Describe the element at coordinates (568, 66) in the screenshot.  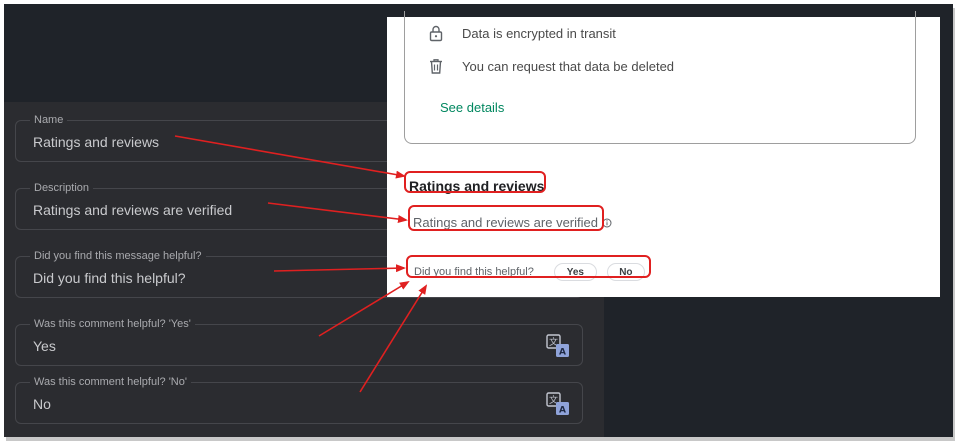
I see `data-safety-text: You can request that data be deleted` at that location.